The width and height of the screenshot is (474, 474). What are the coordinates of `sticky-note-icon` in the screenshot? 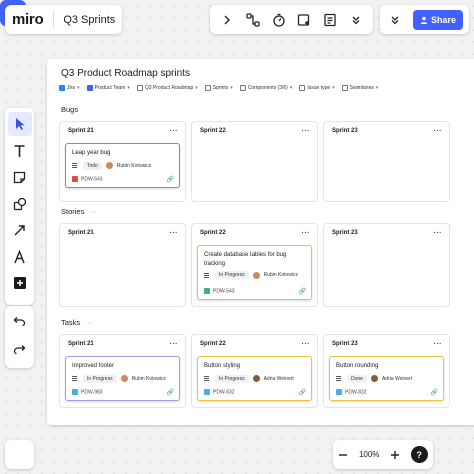 It's located at (19, 177).